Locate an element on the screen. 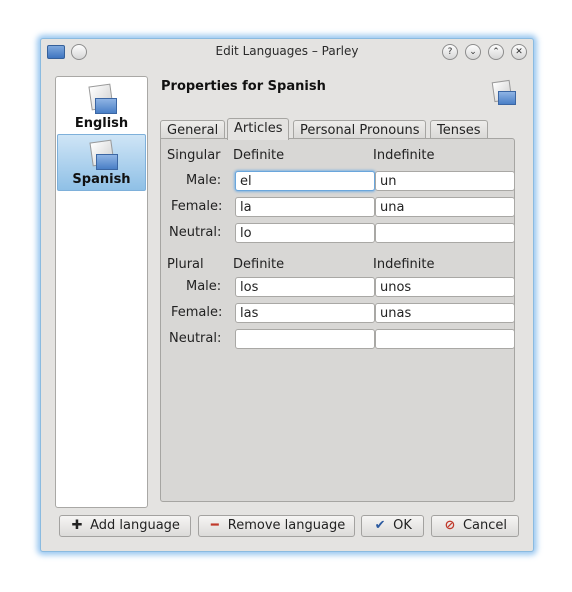  singular-neutral-label: Neutral: is located at coordinates (195, 232).